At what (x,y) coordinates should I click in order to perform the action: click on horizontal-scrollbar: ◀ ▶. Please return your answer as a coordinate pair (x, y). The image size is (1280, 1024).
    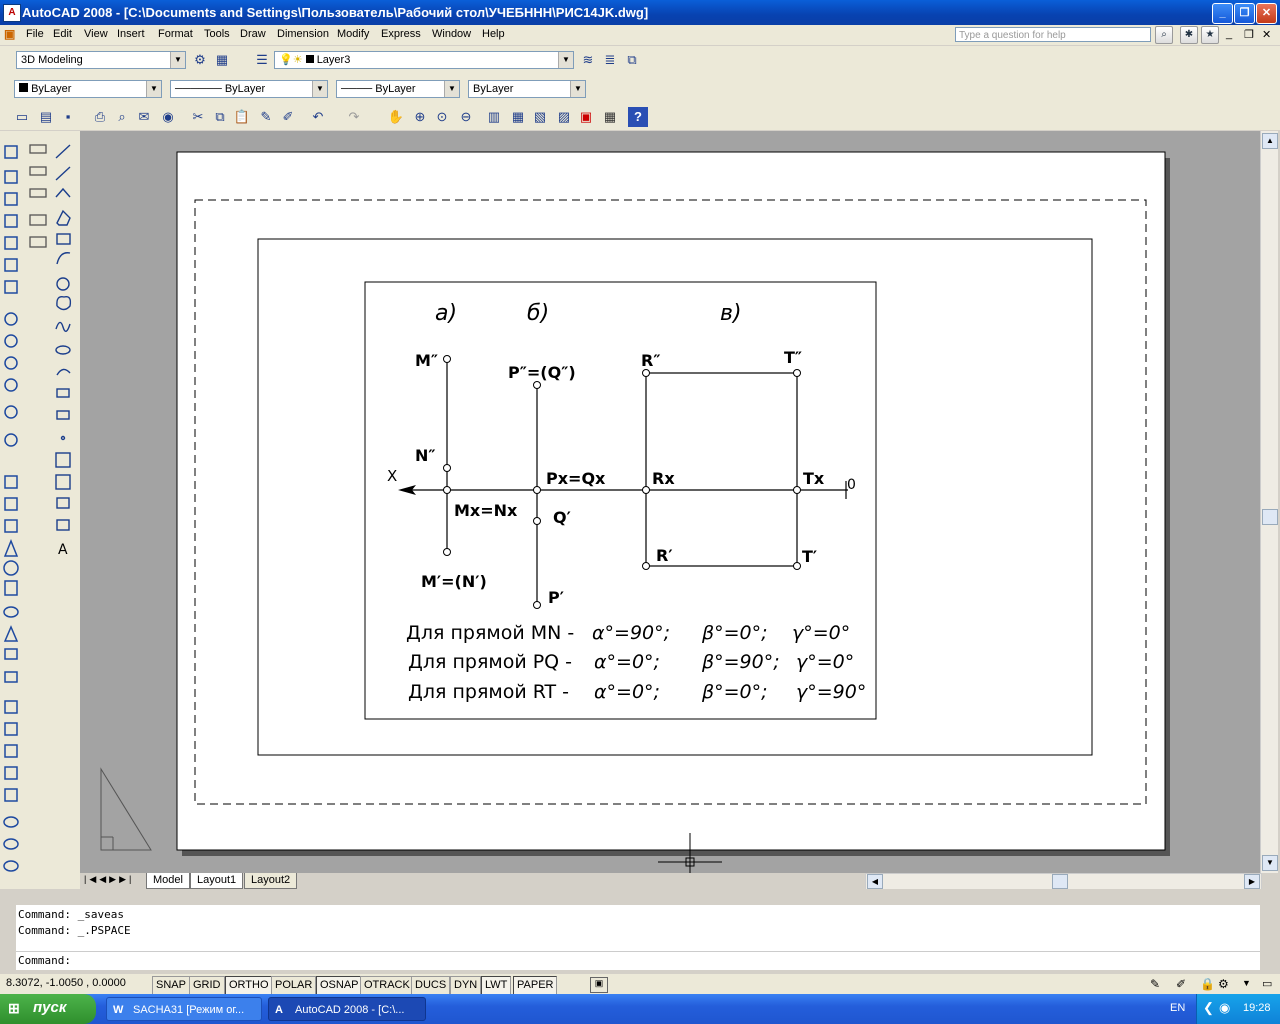
    Looking at the image, I should click on (1063, 881).